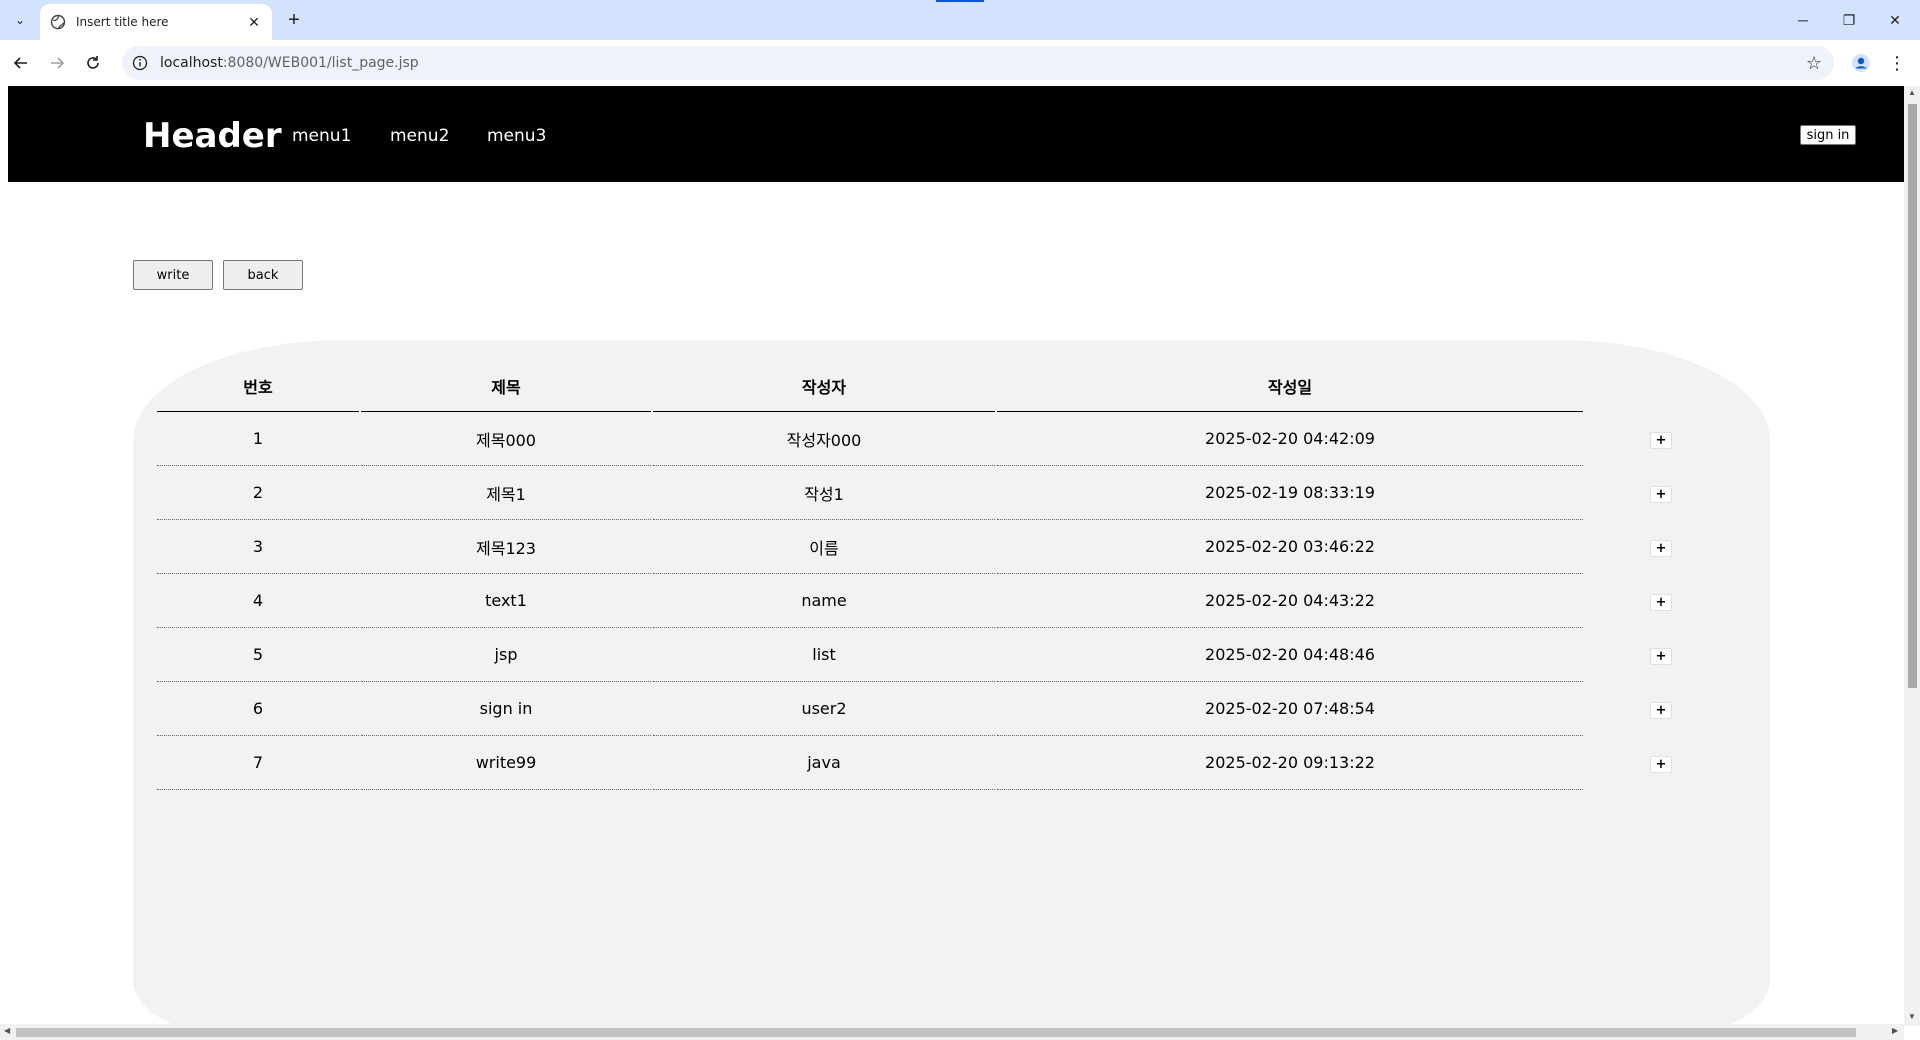  I want to click on table-row: 1 제목000 작성자000 2025-02-20 04:42:09 +, so click(947, 439).